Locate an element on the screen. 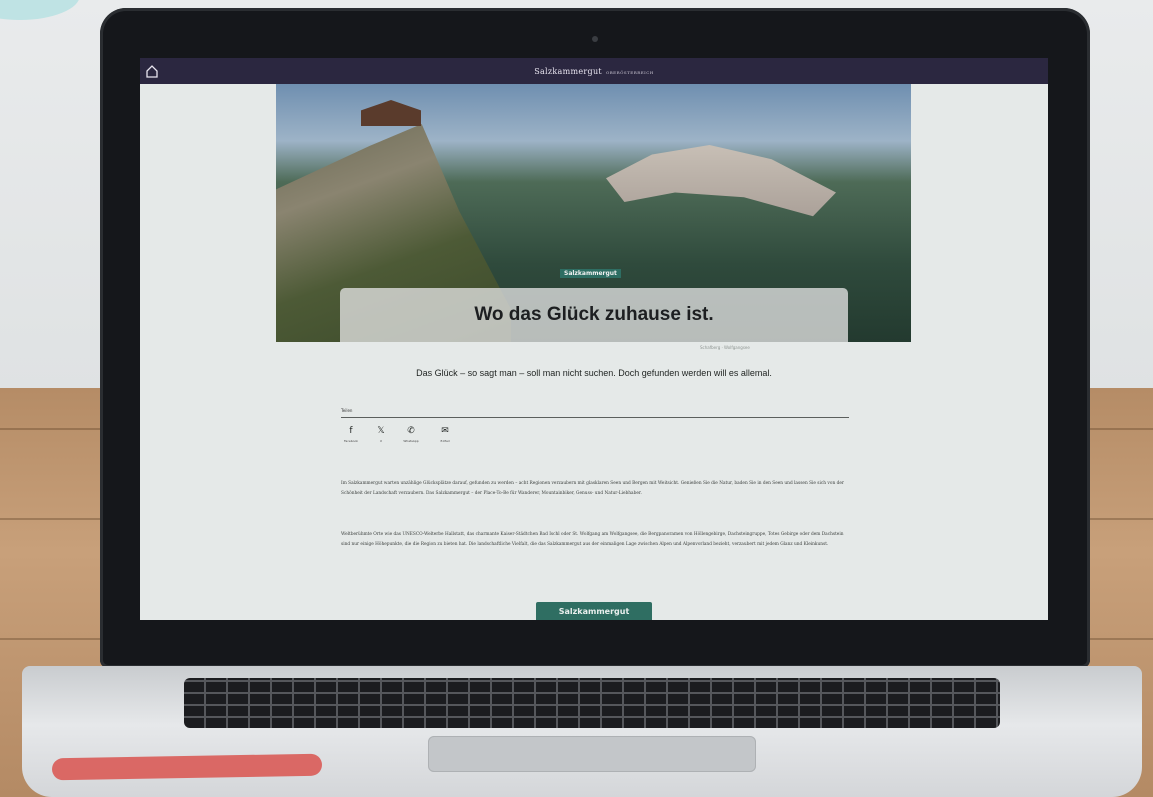 This screenshot has height=797, width=1153. home-icon is located at coordinates (152, 71).